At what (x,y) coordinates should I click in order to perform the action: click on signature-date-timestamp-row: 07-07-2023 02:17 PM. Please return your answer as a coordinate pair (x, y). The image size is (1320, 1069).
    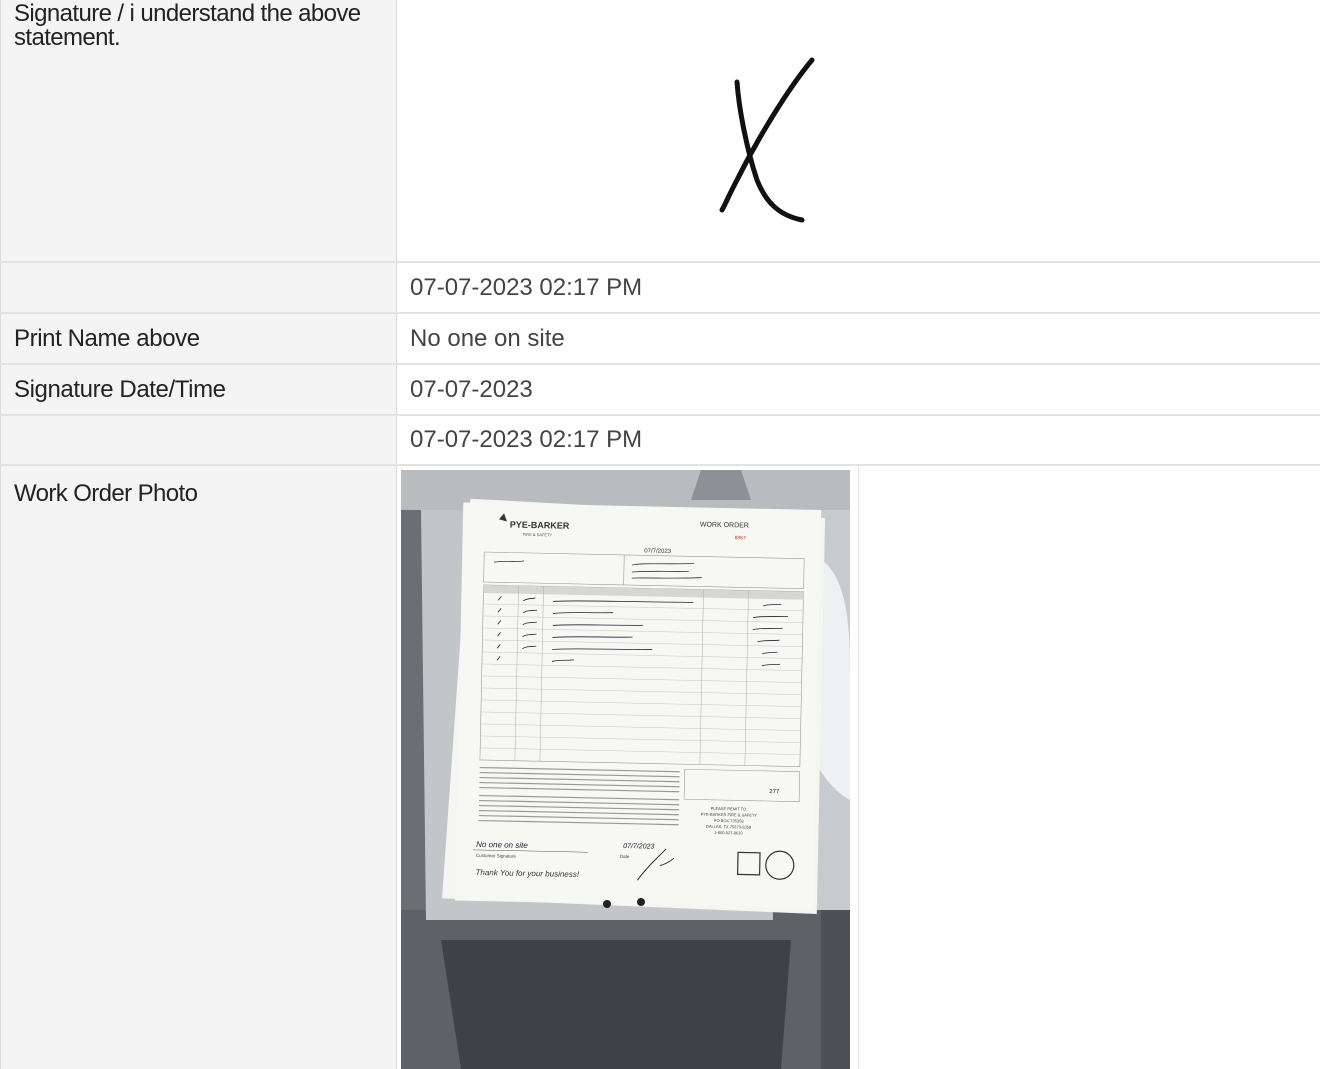
    Looking at the image, I should click on (660, 441).